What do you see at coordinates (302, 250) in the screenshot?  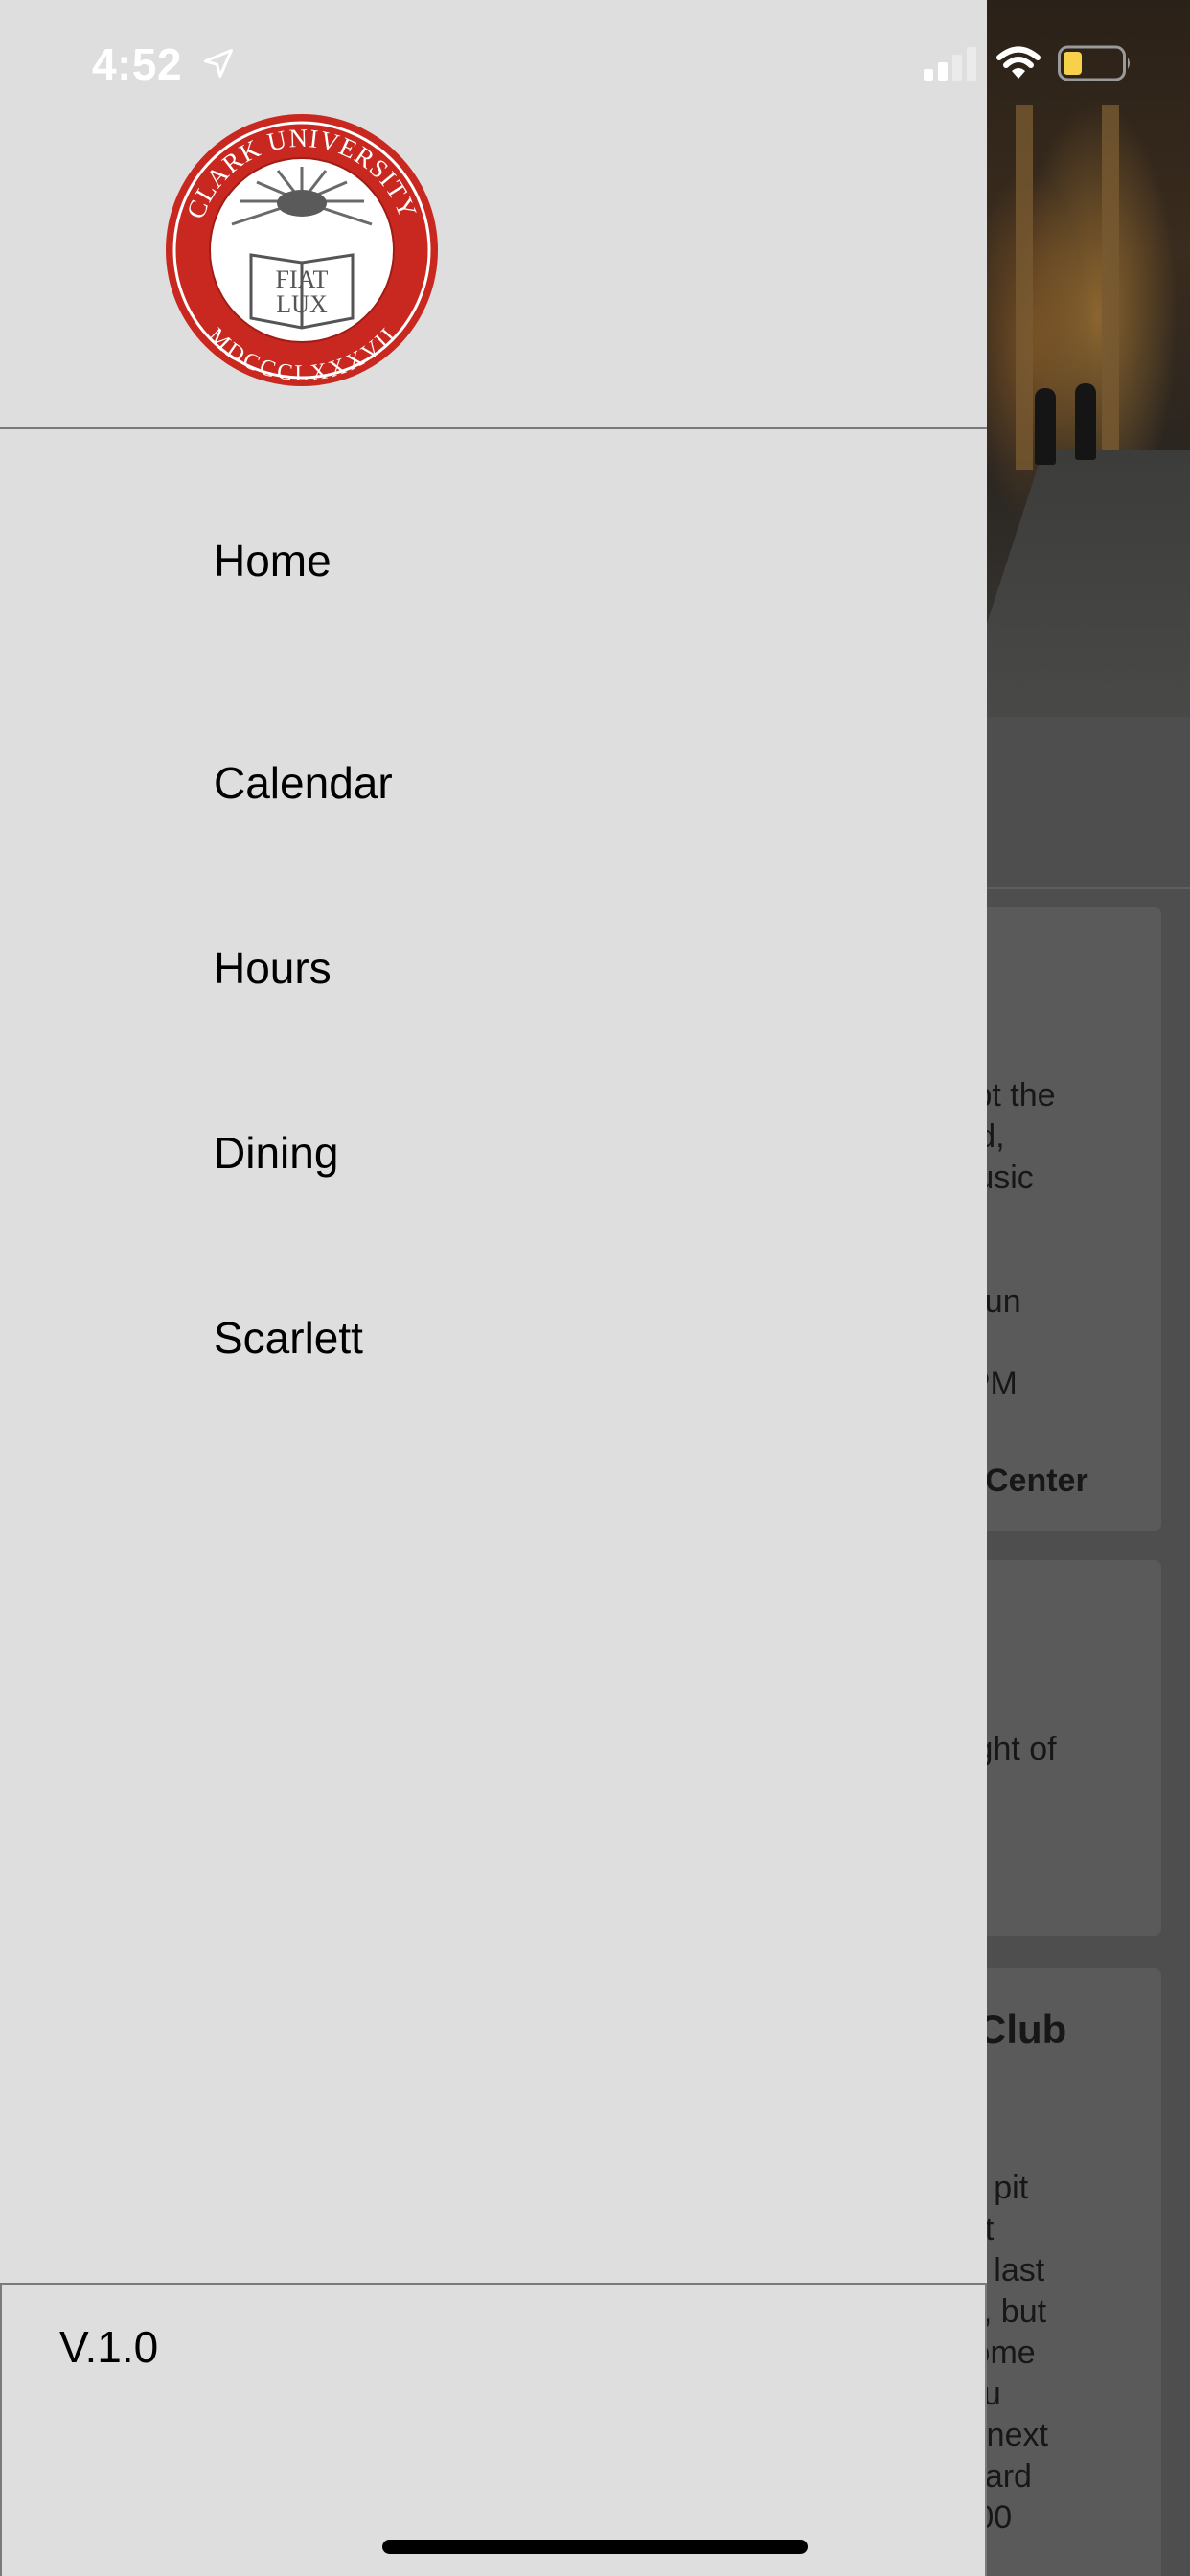 I see `clark-university-seal-icon: FIAT LUX CLARK UNIVERSITY MDCCCLXXXVII` at bounding box center [302, 250].